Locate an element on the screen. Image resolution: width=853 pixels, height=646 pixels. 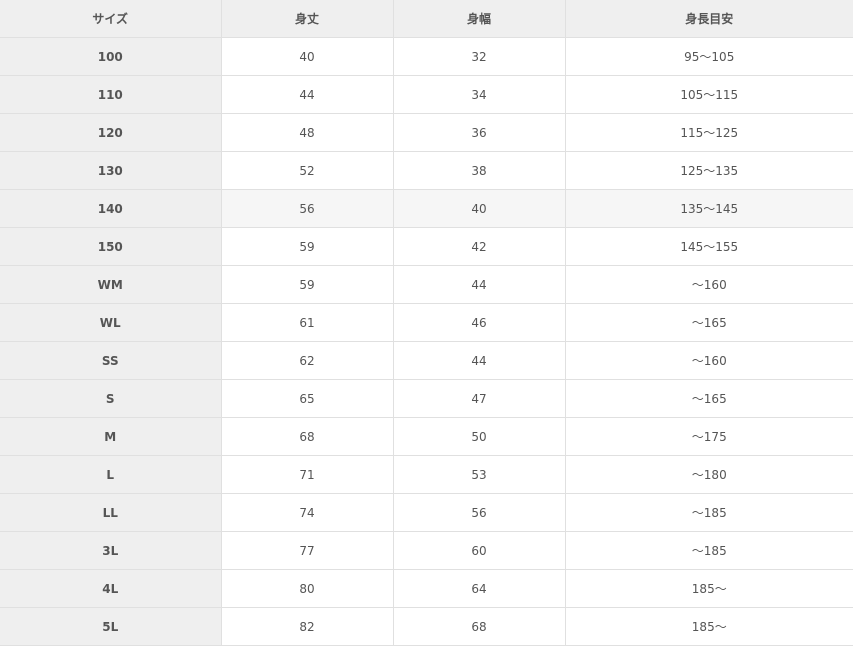
size-cell: WL is located at coordinates (111, 322).